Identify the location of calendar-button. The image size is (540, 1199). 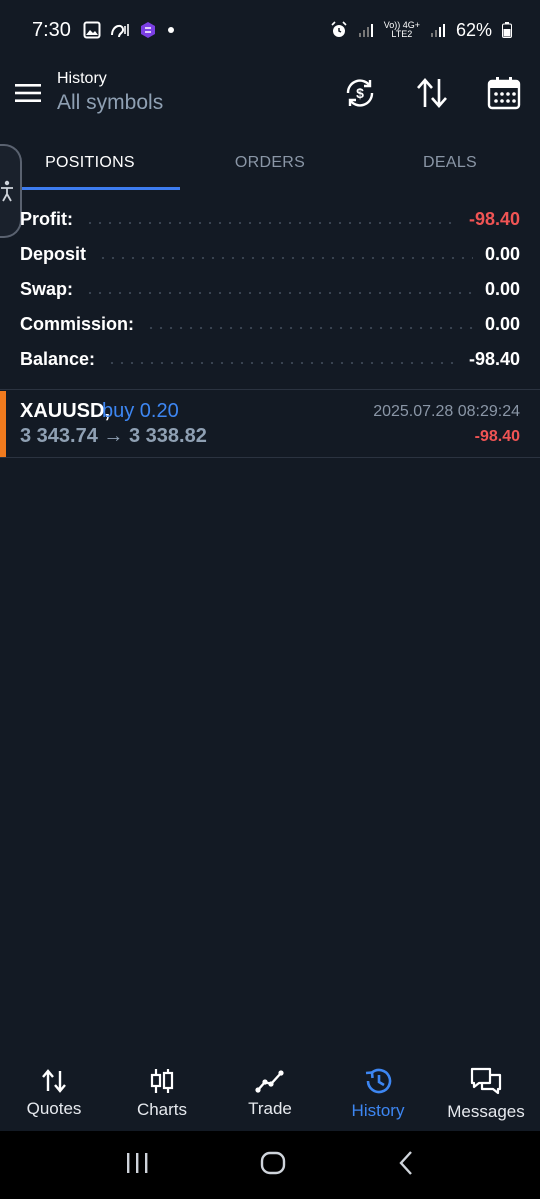
(504, 93).